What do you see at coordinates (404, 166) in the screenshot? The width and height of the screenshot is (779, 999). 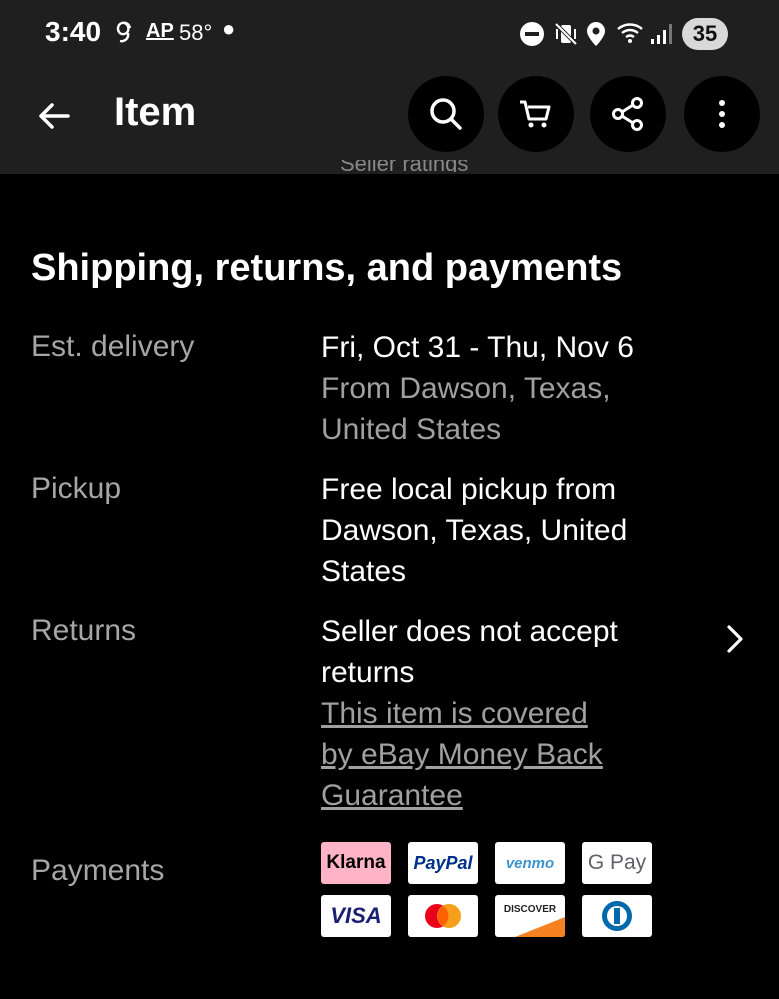 I see `previous-section-peek: Seller ratings` at bounding box center [404, 166].